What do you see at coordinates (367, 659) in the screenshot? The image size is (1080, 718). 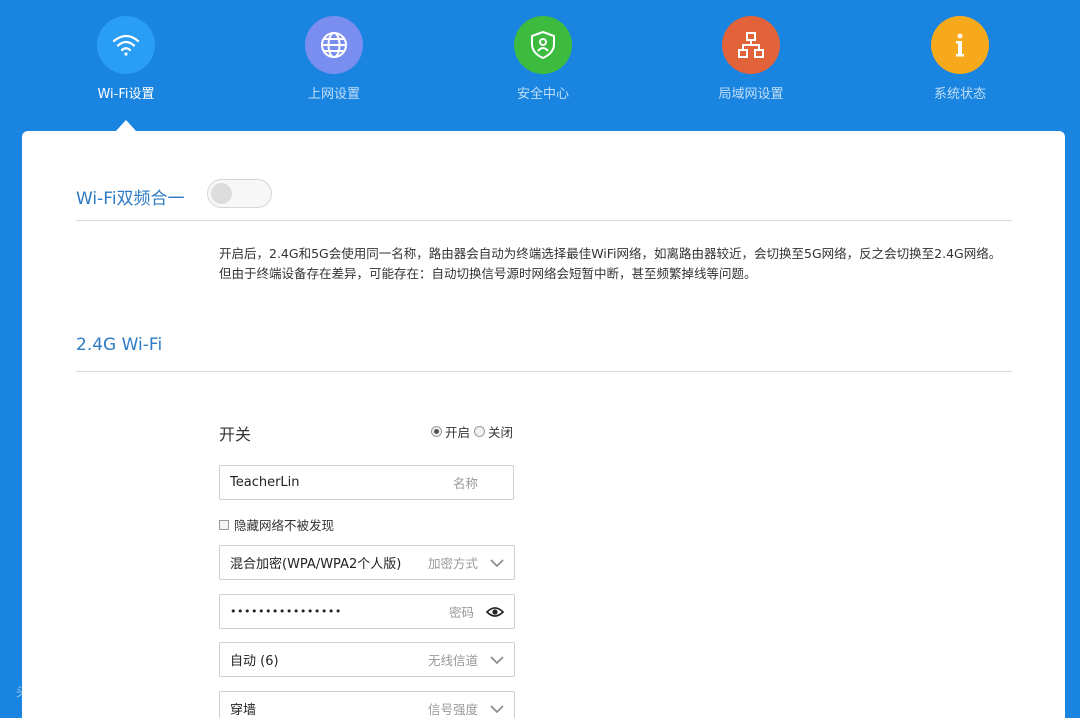 I see `channel-select: 自动 (6) 无线信道` at bounding box center [367, 659].